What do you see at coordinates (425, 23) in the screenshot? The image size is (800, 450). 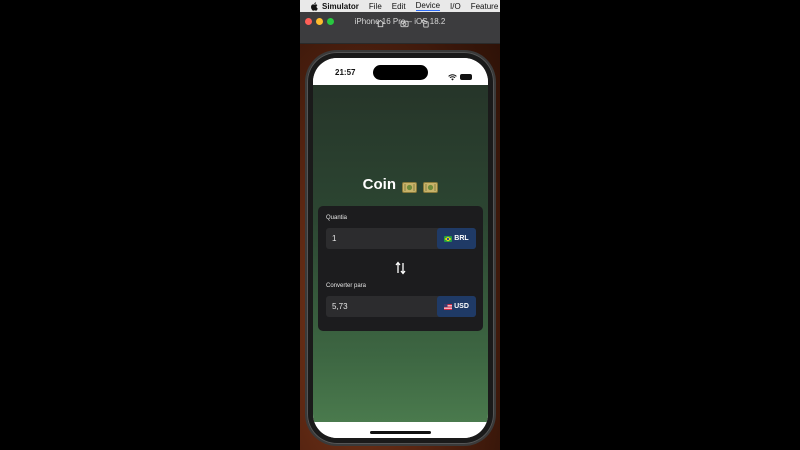 I see `rotate-icon` at bounding box center [425, 23].